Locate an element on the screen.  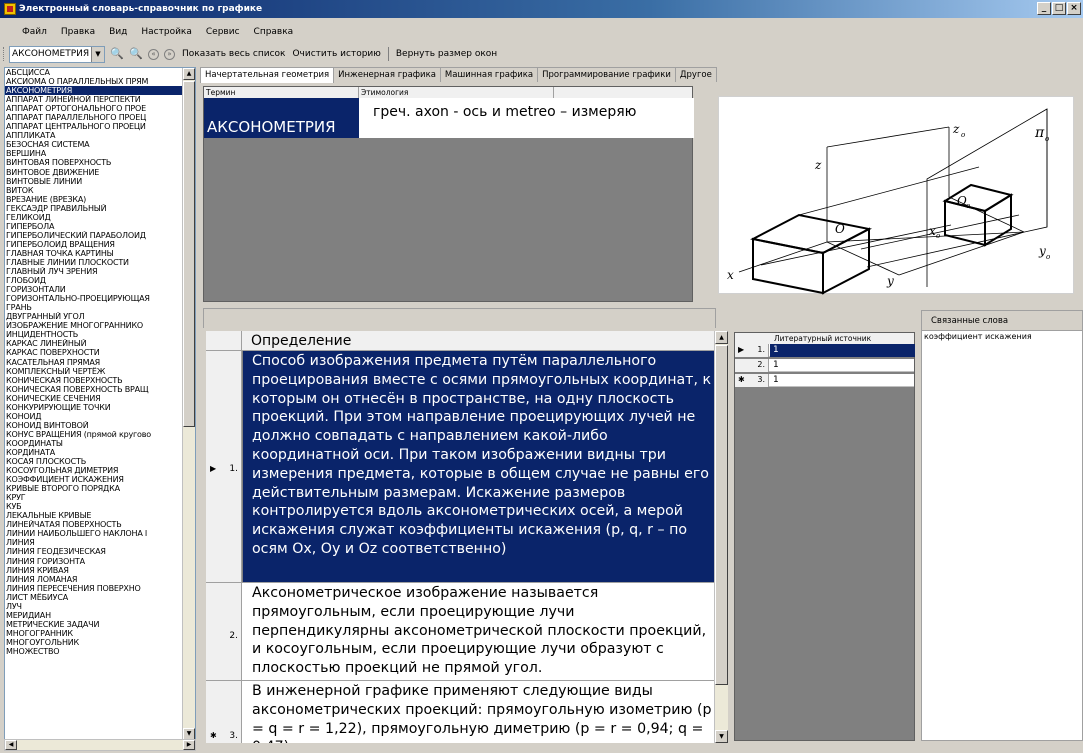
term-list-item: КОСОУГОЛЬНАЯ ДИМЕТРИЯ is located at coordinates (100, 470).